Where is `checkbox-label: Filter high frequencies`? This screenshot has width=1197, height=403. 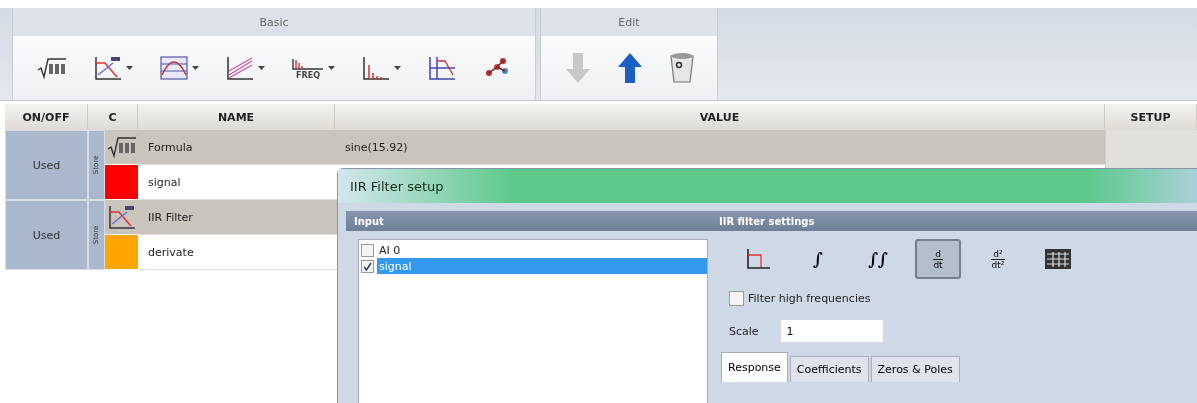
checkbox-label: Filter high frequencies is located at coordinates (809, 298).